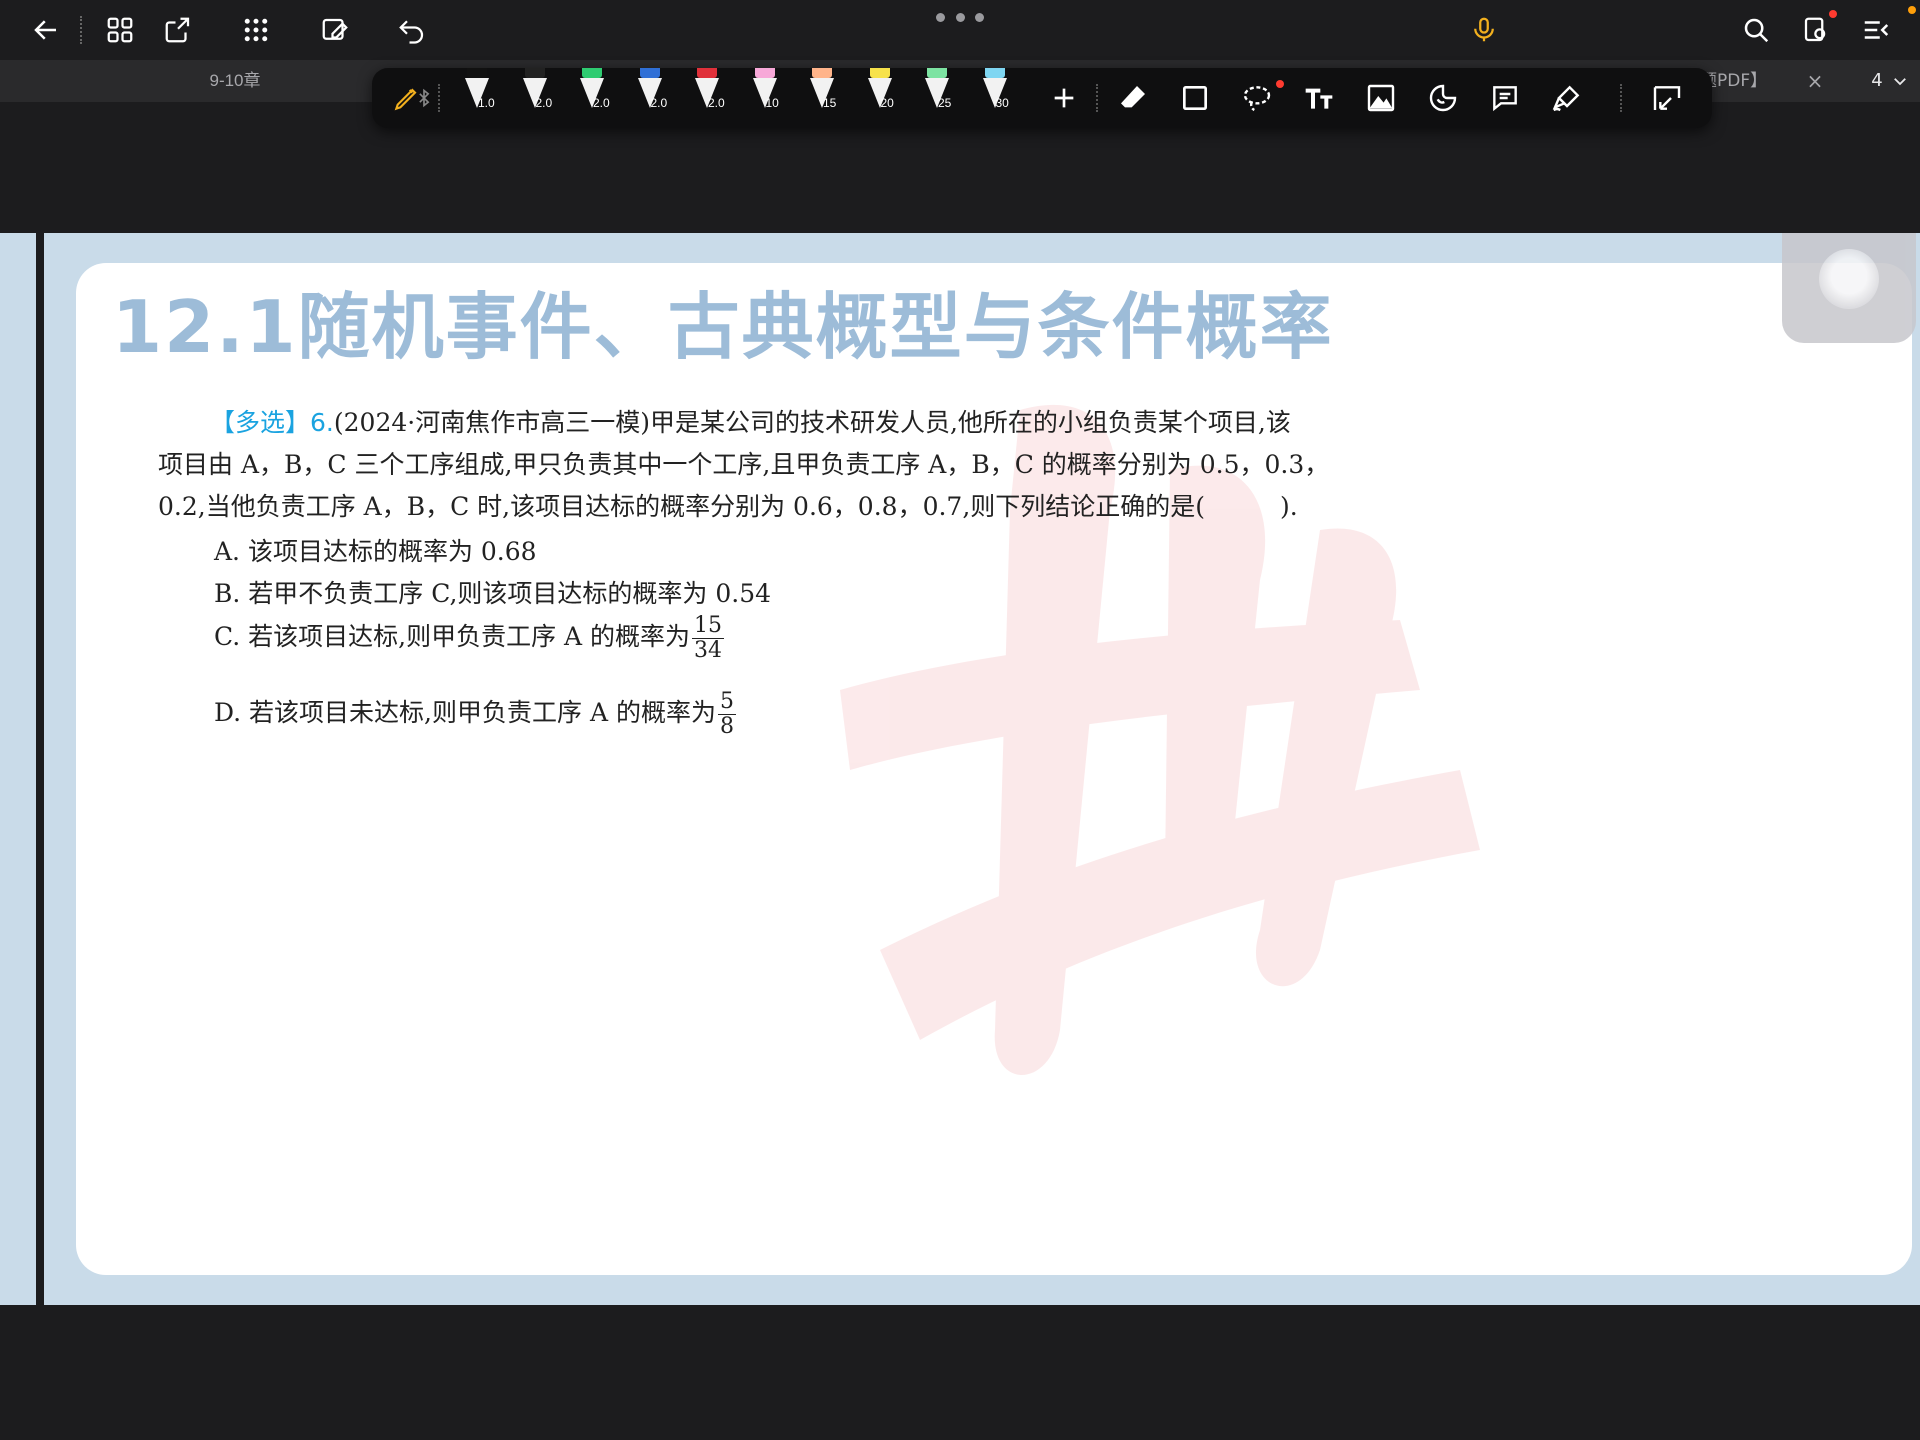  Describe the element at coordinates (1667, 98) in the screenshot. I see `crop-icon` at that location.